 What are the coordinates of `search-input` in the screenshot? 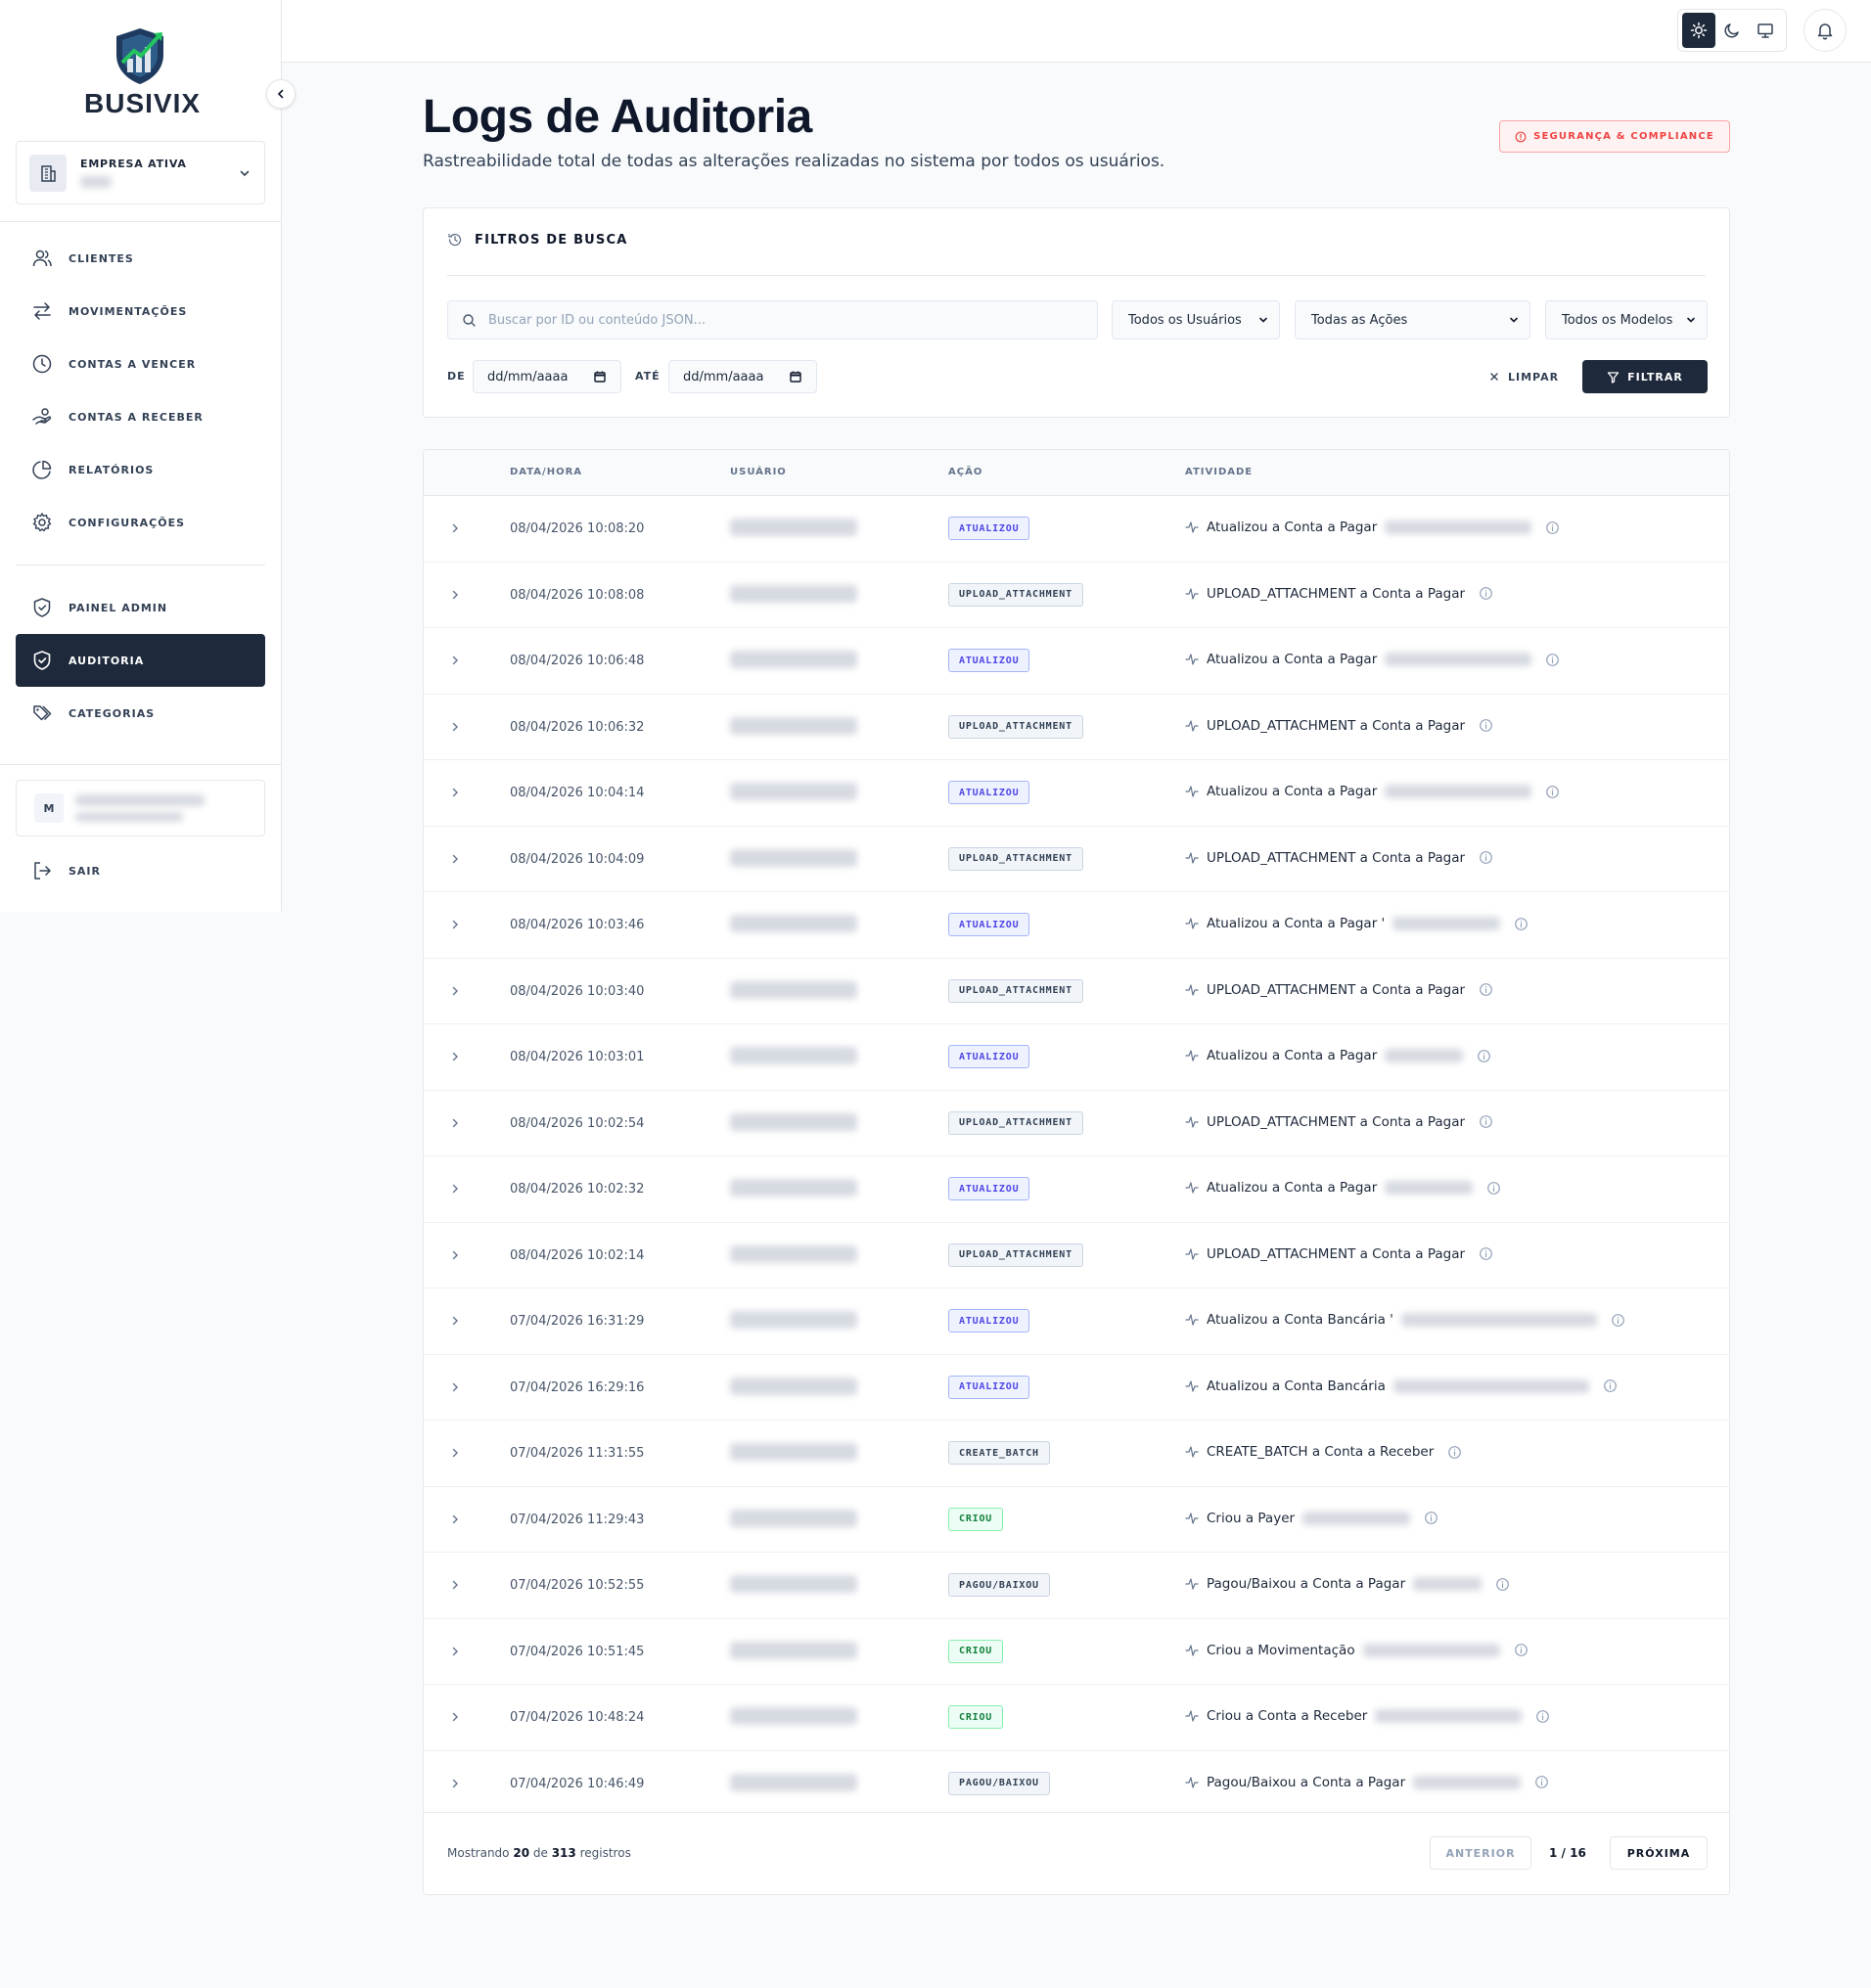 It's located at (762, 320).